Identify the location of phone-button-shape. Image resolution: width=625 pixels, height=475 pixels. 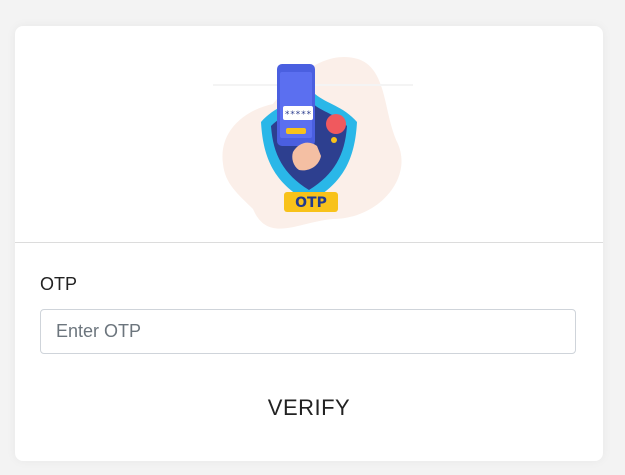
(296, 131).